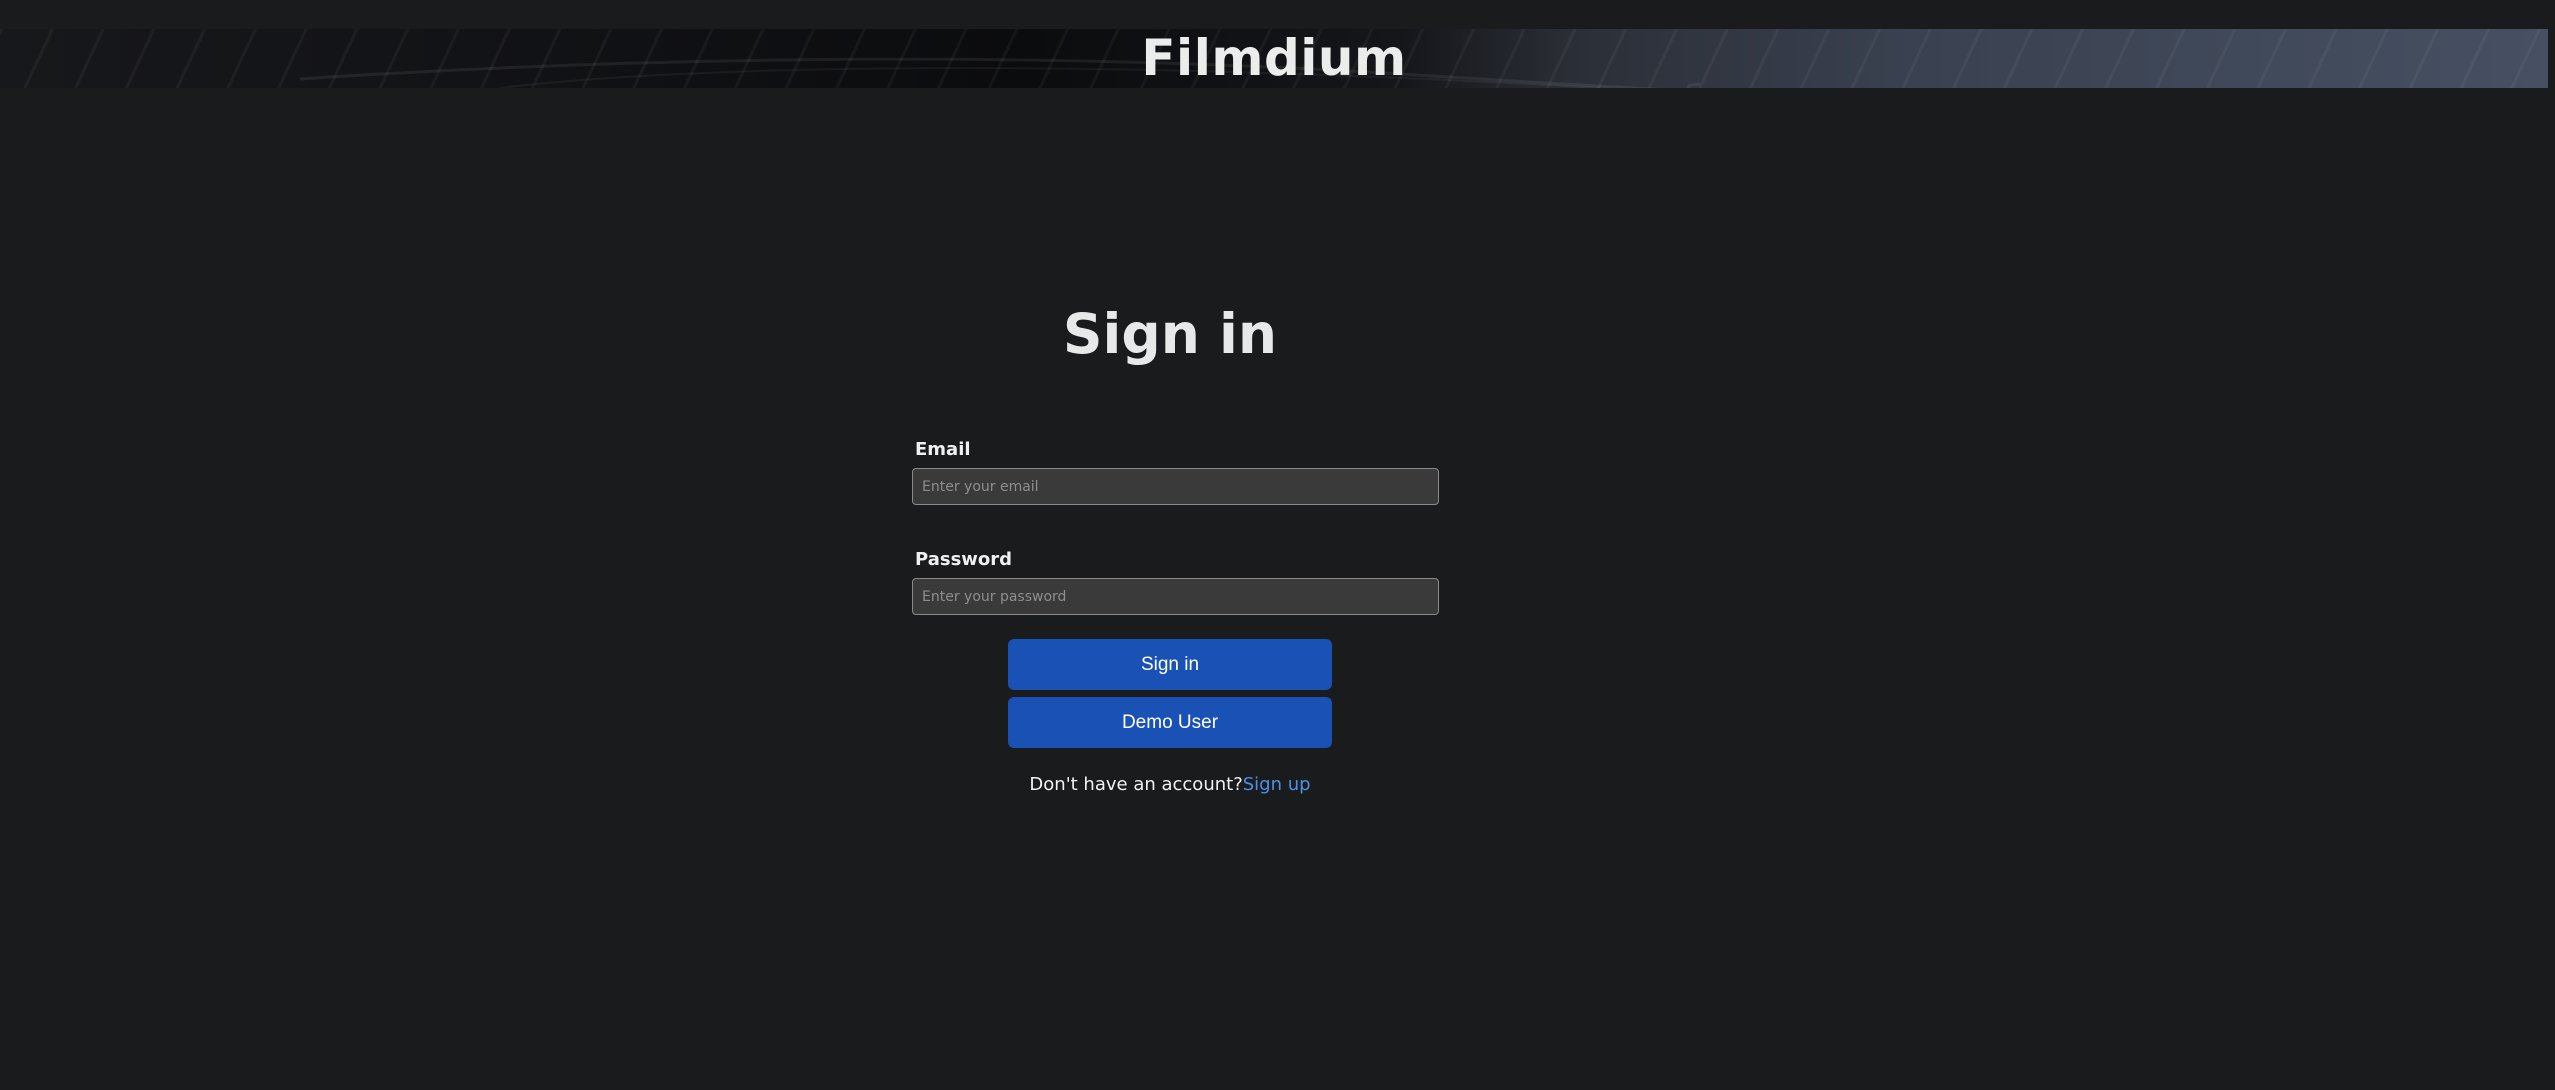 The height and width of the screenshot is (1090, 2555). What do you see at coordinates (943, 449) in the screenshot?
I see `email-label: Email` at bounding box center [943, 449].